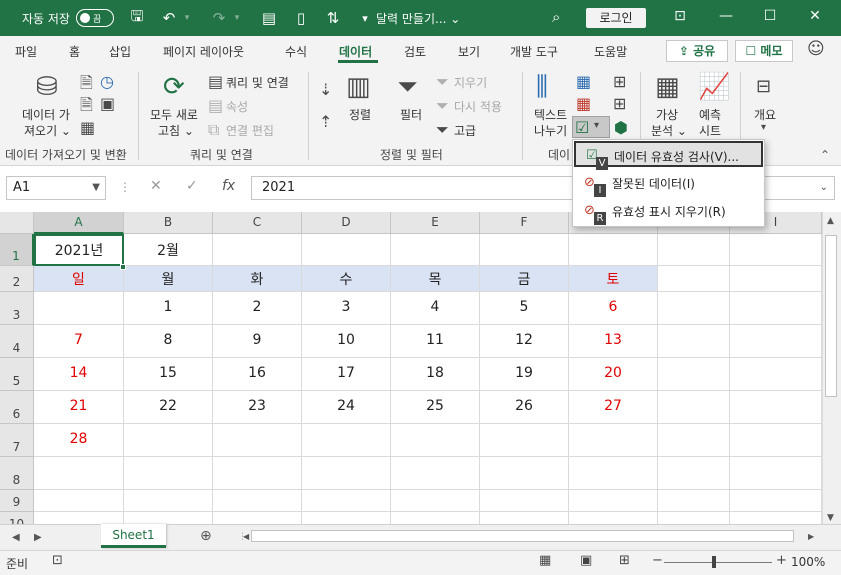  What do you see at coordinates (763, 127) in the screenshot?
I see `outline-dropdown-icon: ▾` at bounding box center [763, 127].